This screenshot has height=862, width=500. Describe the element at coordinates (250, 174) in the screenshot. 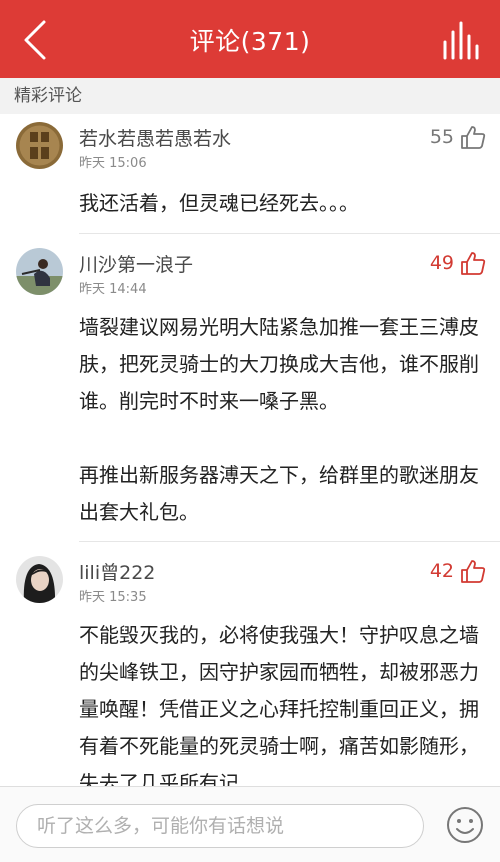

I see `comment-item: 若水若愚若愚若水 昨天 15:06 55 我还活着，但灵魂已经死去。。。` at that location.